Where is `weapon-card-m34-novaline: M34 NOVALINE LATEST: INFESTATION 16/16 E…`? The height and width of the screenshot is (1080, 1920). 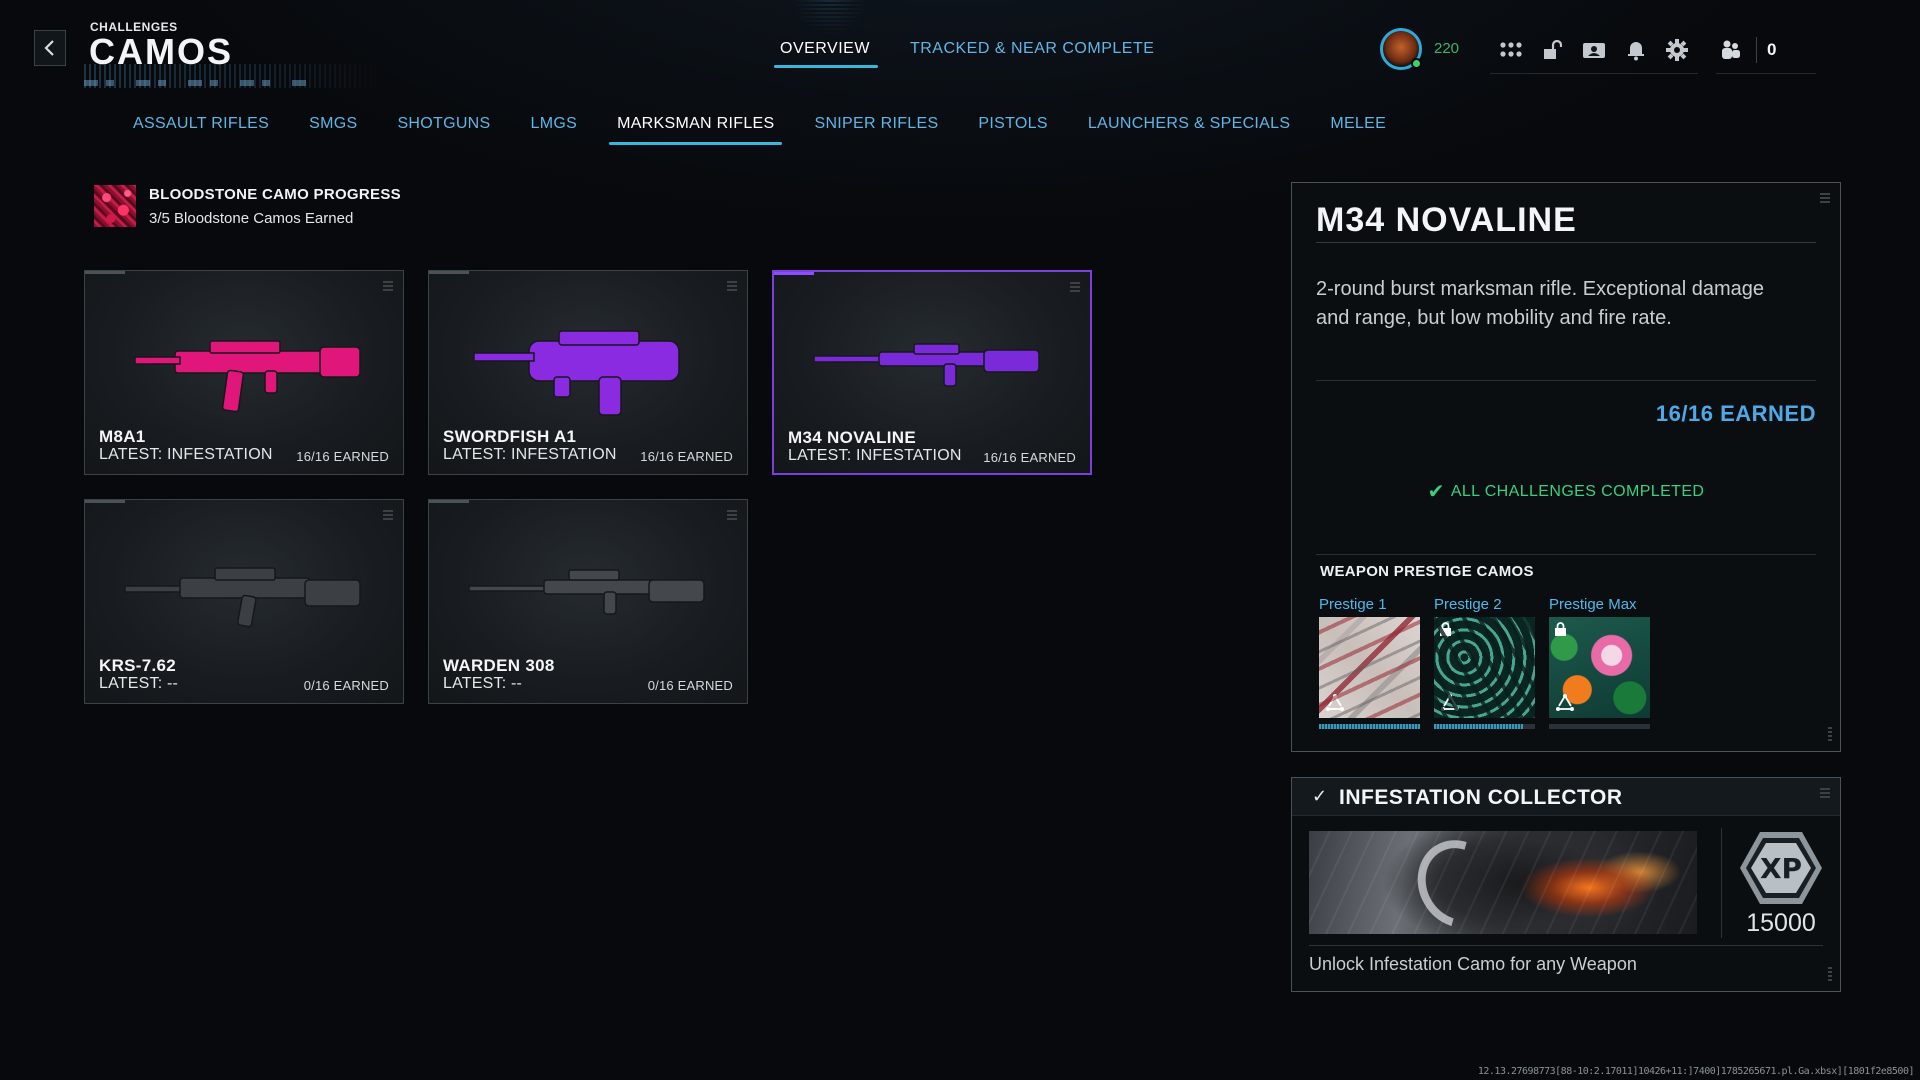
weapon-card-m34-novaline: M34 NOVALINE LATEST: INFESTATION 16/16 E… is located at coordinates (932, 372).